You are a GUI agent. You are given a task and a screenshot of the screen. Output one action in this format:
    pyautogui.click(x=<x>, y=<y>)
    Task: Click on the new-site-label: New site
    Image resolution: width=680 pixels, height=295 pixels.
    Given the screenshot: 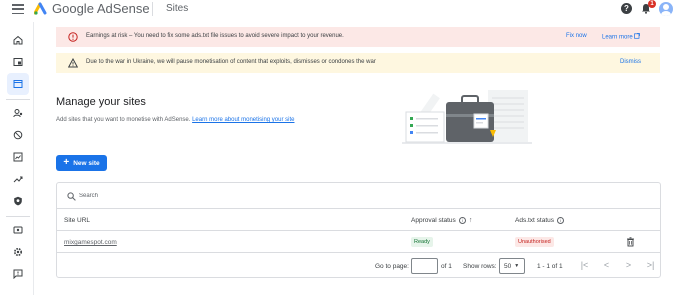 What is the action you would take?
    pyautogui.click(x=86, y=163)
    